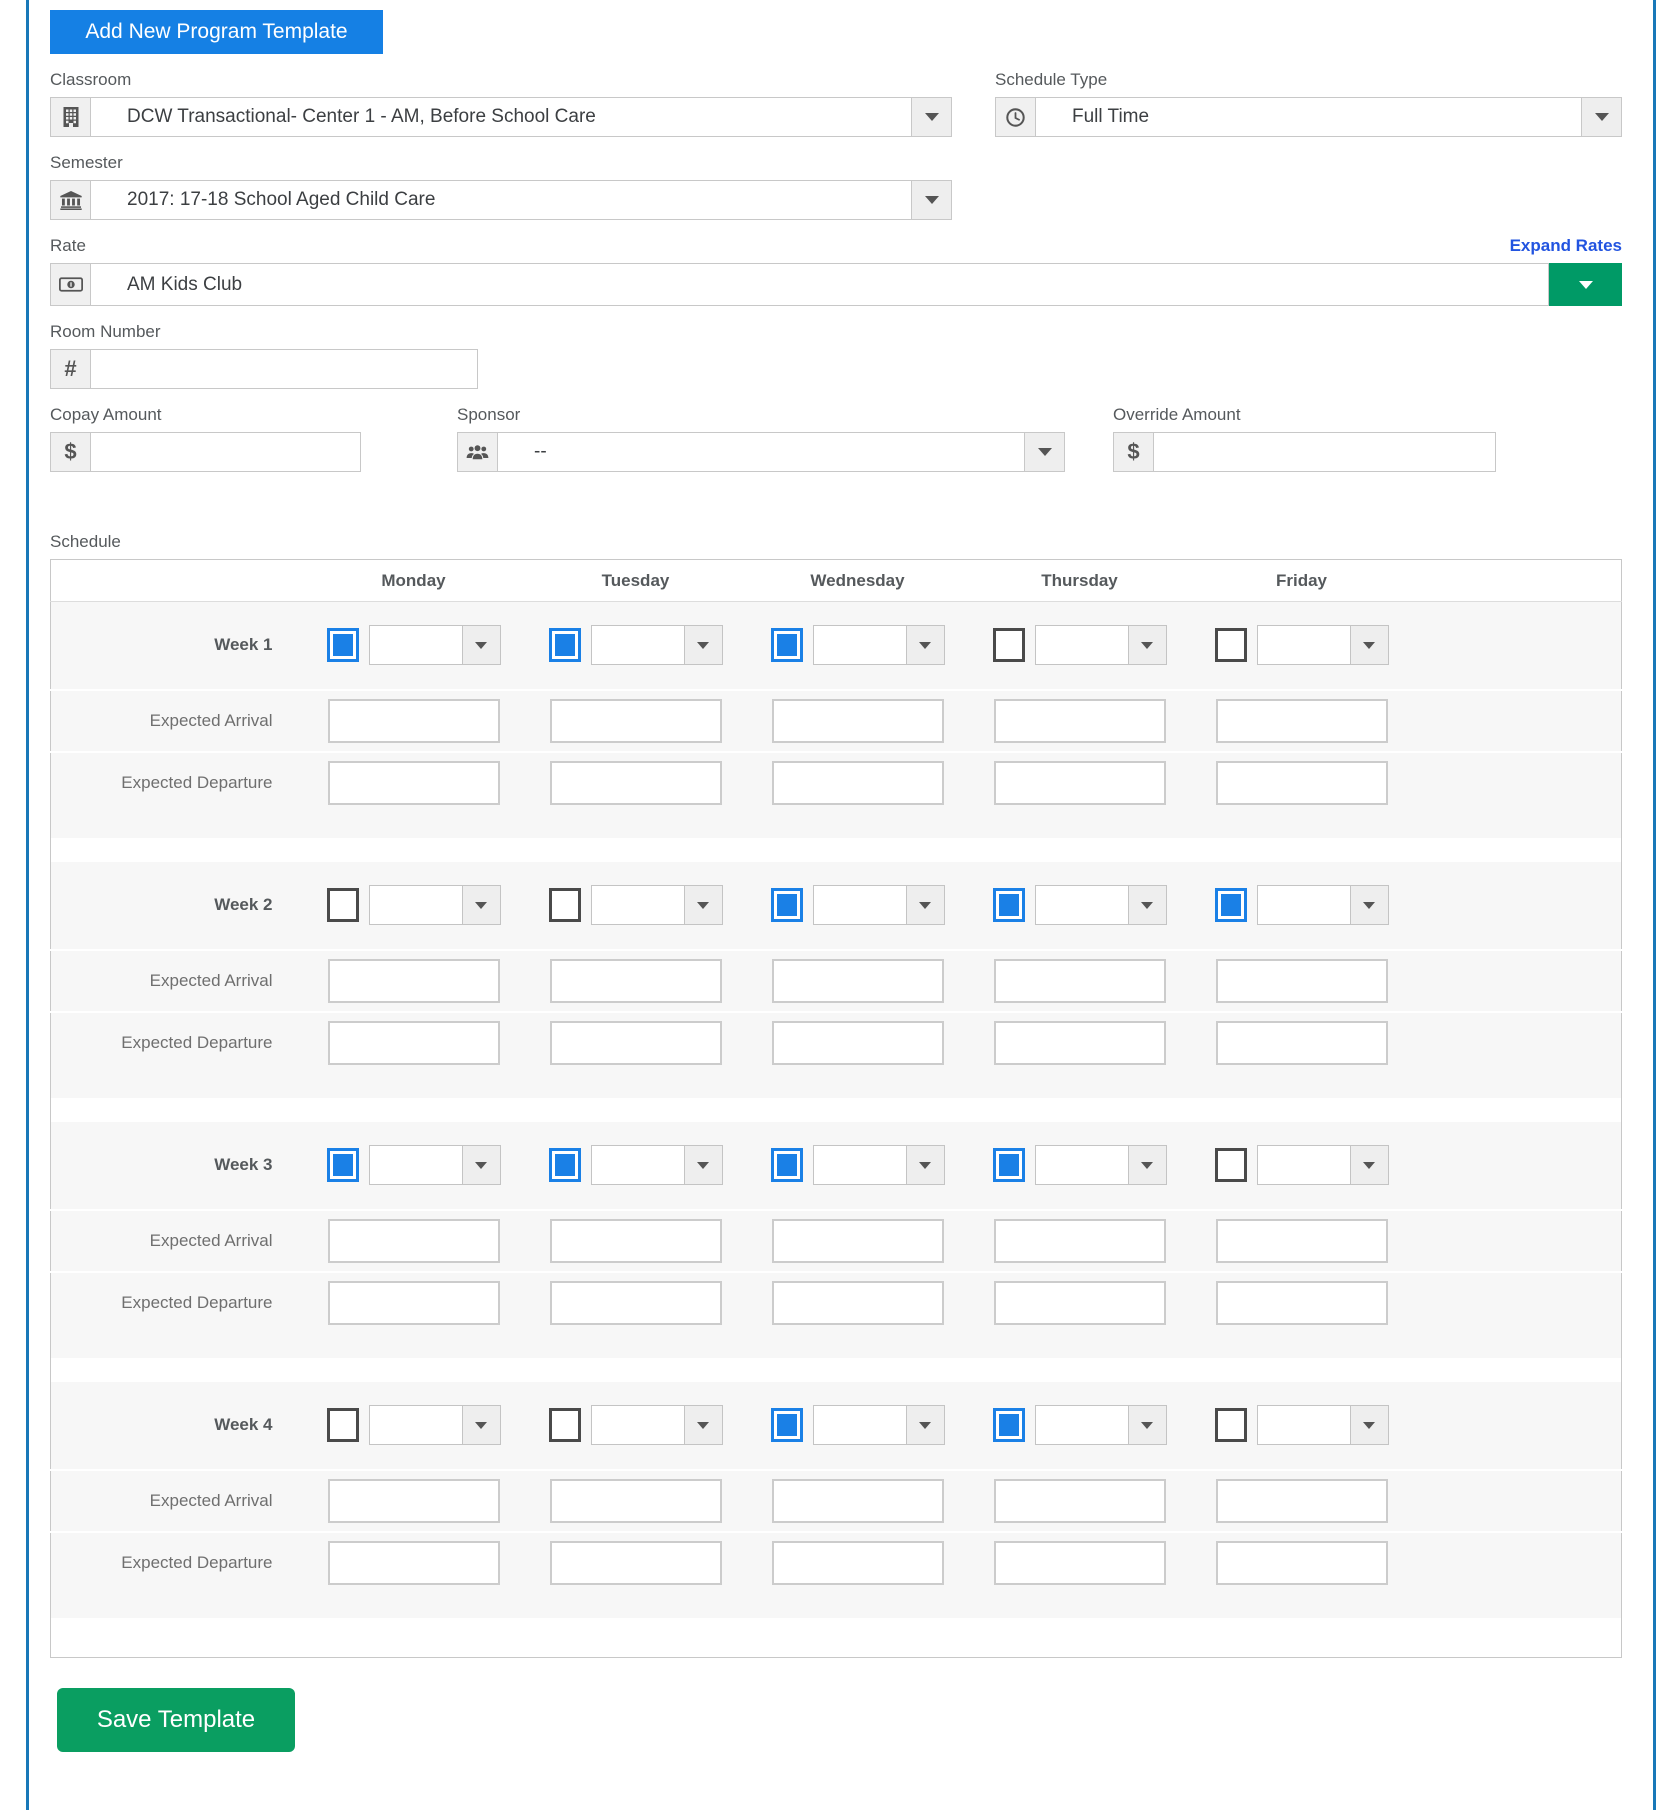 The image size is (1669, 1810). What do you see at coordinates (216, 32) in the screenshot?
I see `add-new-program-template-button: Add New Program Template` at bounding box center [216, 32].